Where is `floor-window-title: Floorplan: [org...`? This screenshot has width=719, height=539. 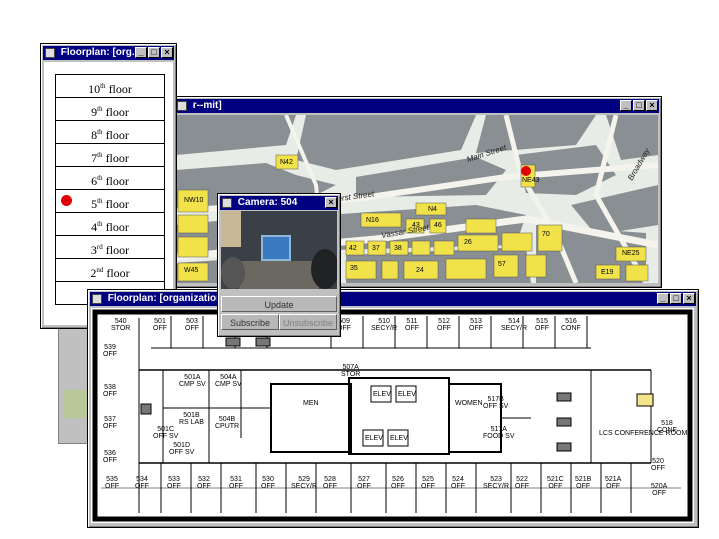 floor-window-title: Floorplan: [org... is located at coordinates (100, 52).